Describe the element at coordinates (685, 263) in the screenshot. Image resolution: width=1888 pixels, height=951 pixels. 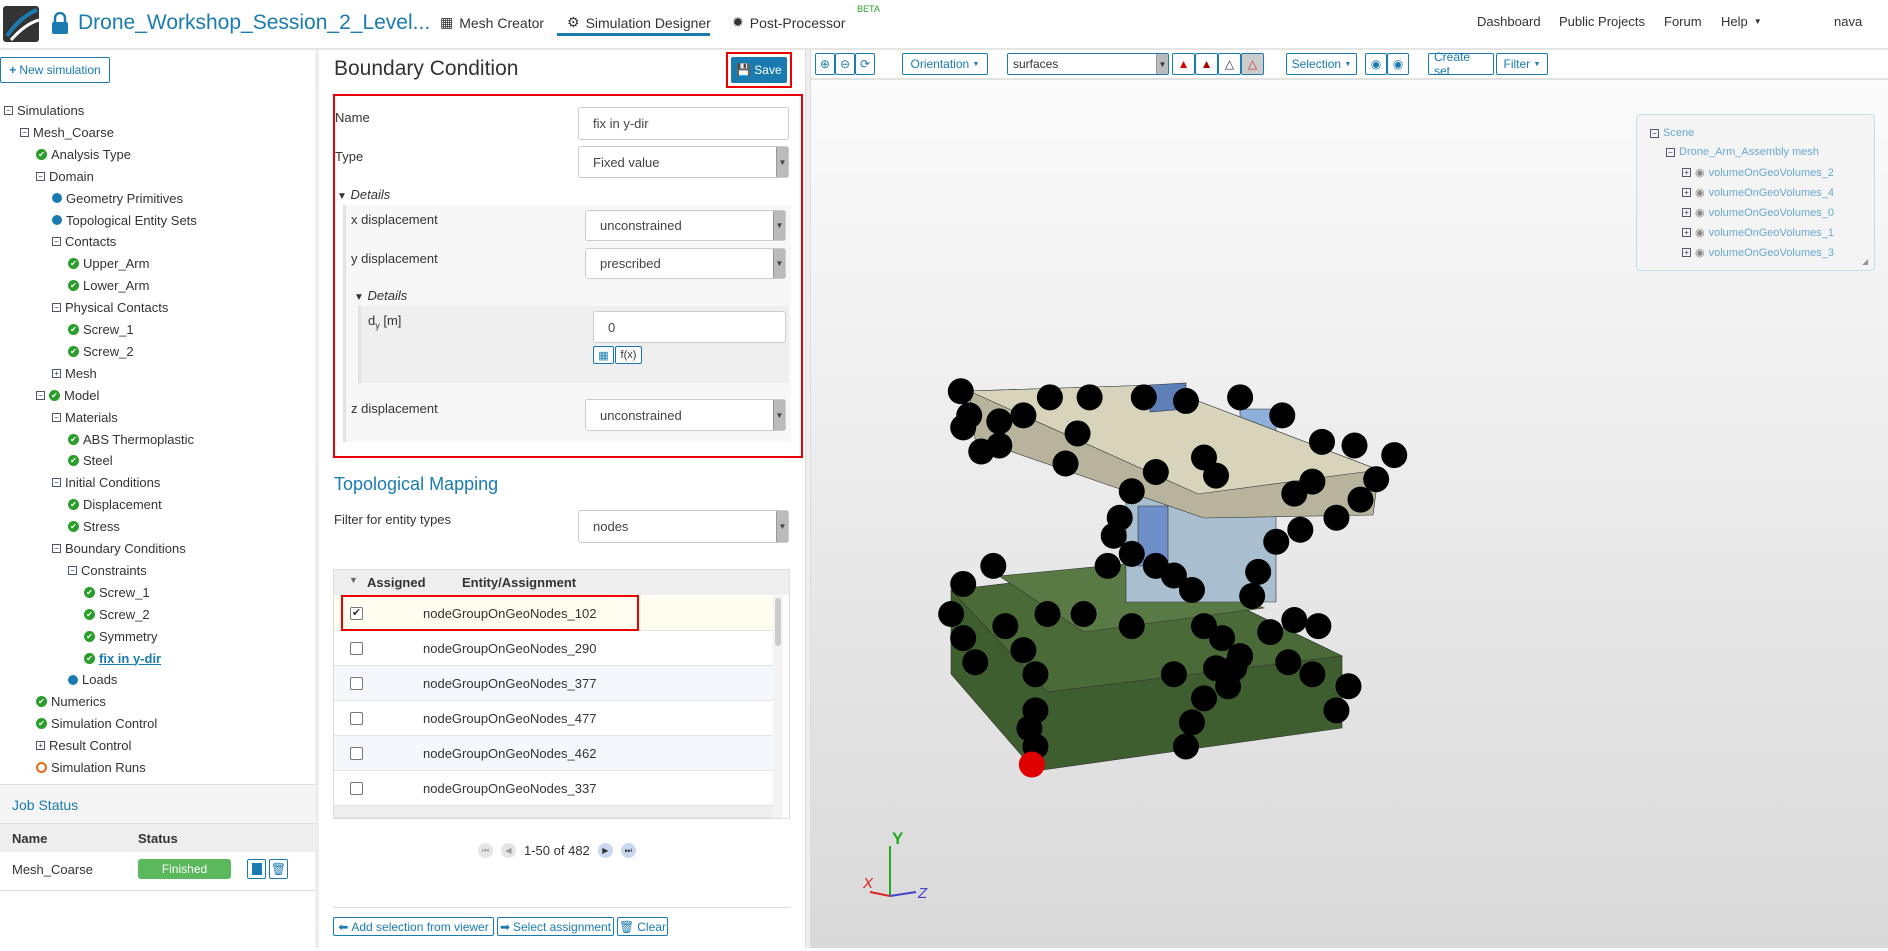
I see `y-displacement-select: prescribed ▼` at that location.